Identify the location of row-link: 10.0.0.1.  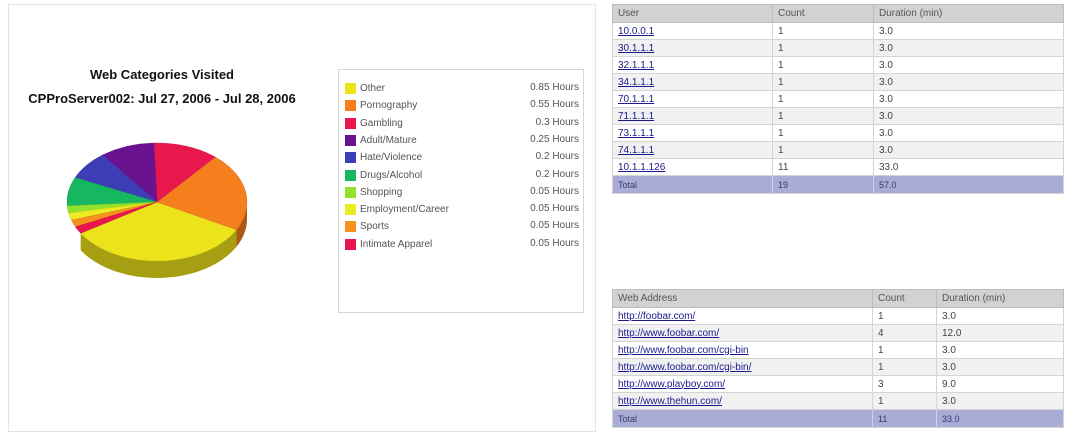
(636, 31).